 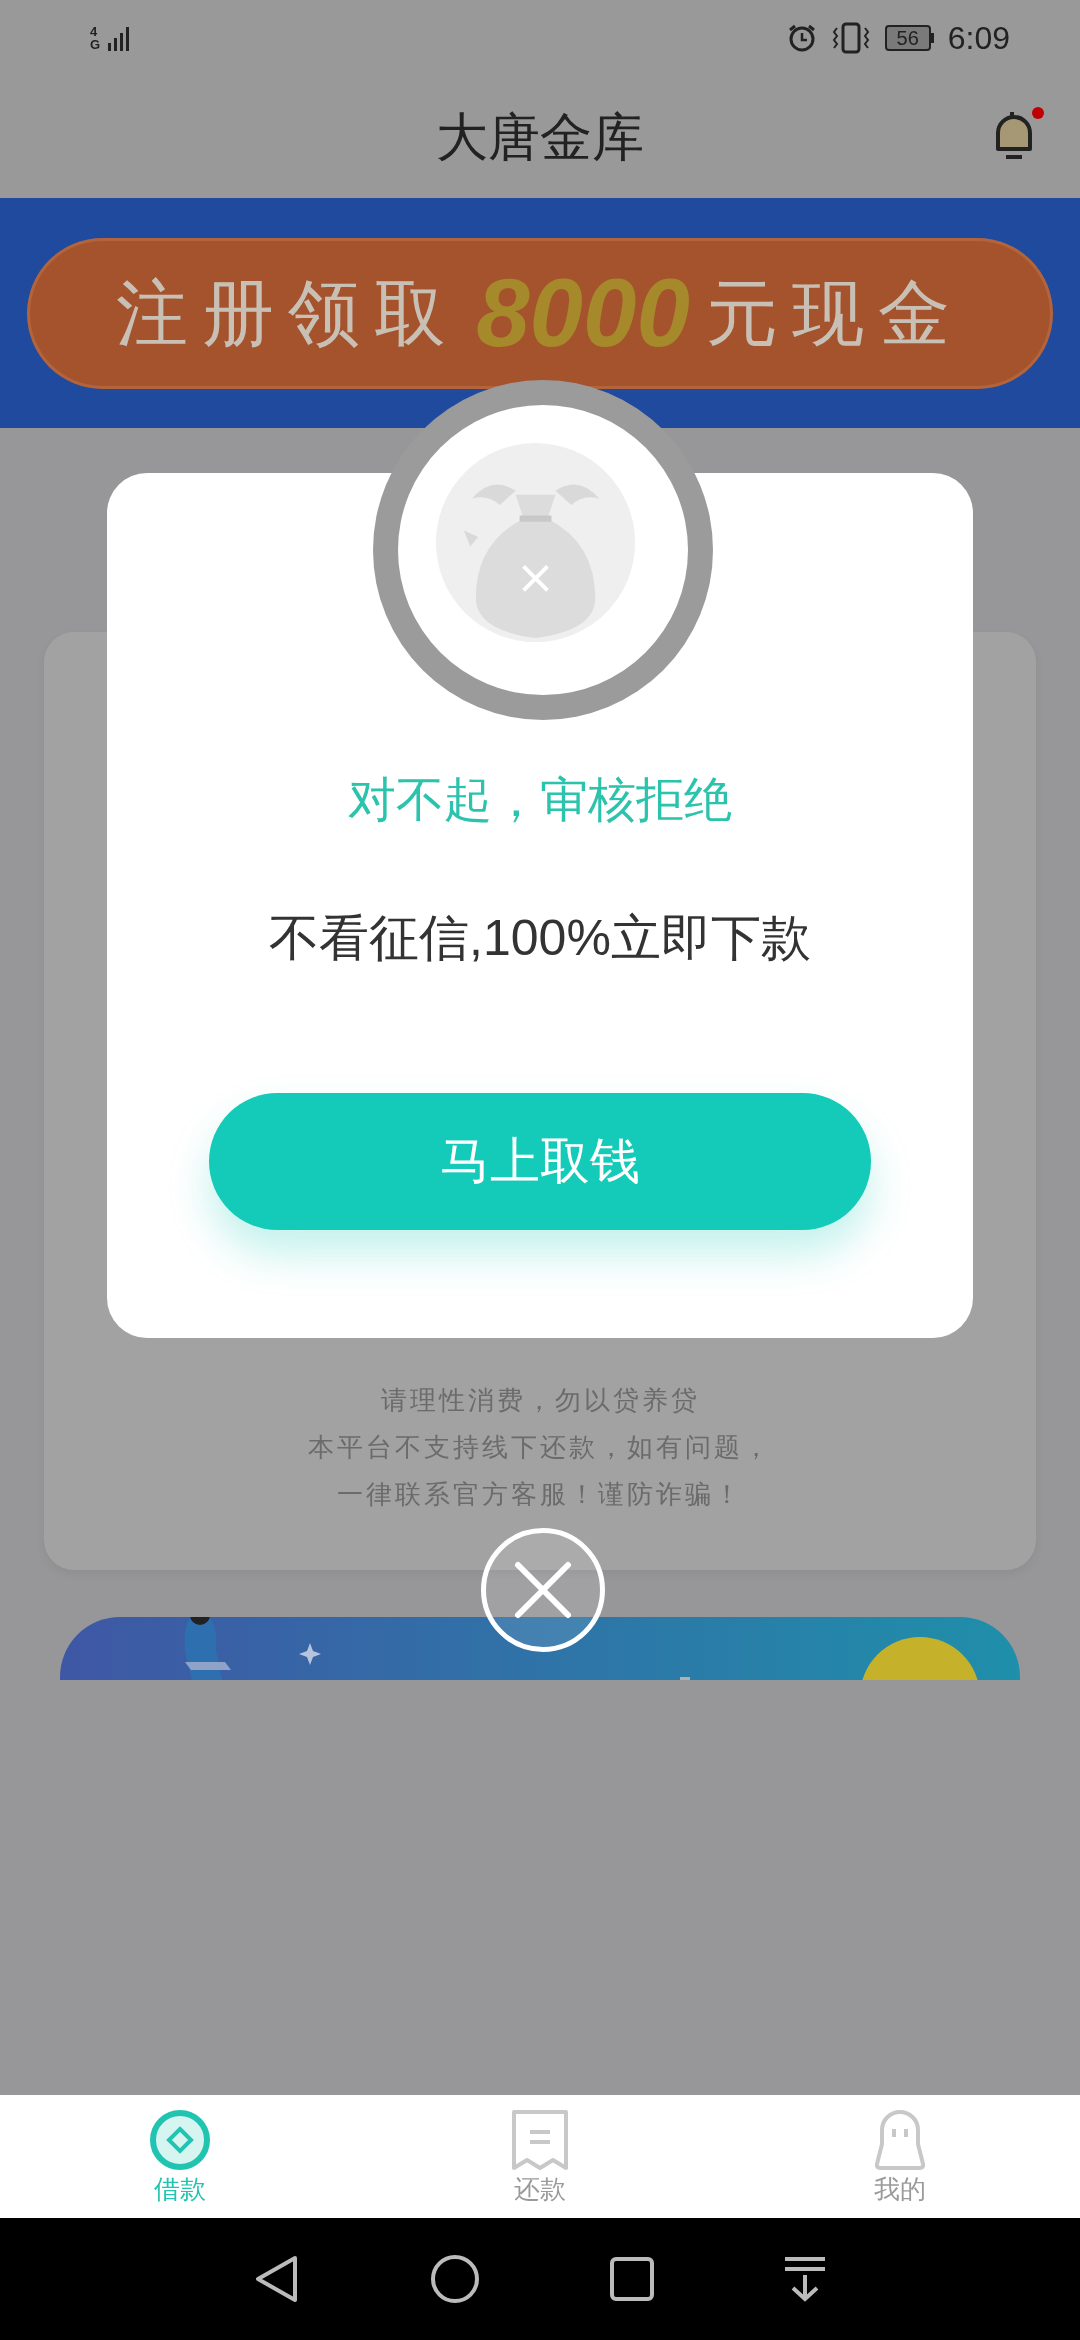 What do you see at coordinates (540, 2139) in the screenshot?
I see `receipt-icon` at bounding box center [540, 2139].